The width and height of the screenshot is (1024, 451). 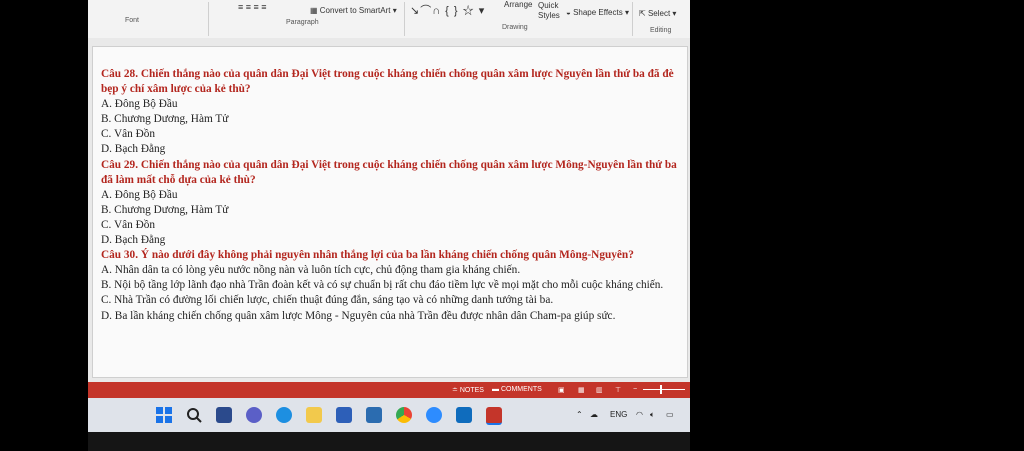 I want to click on status-bar: ≐ NOTES ▬ COMMENTS ▣ ▦ ▥ ⊤ −, so click(x=389, y=390).